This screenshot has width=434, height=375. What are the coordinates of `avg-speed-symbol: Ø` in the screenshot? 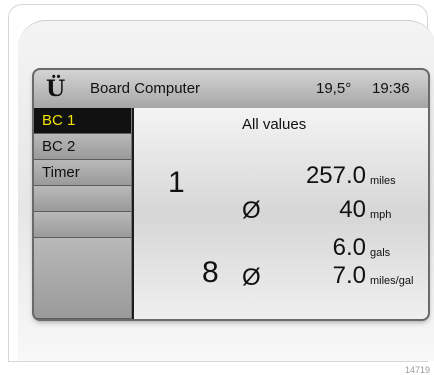 It's located at (251, 210).